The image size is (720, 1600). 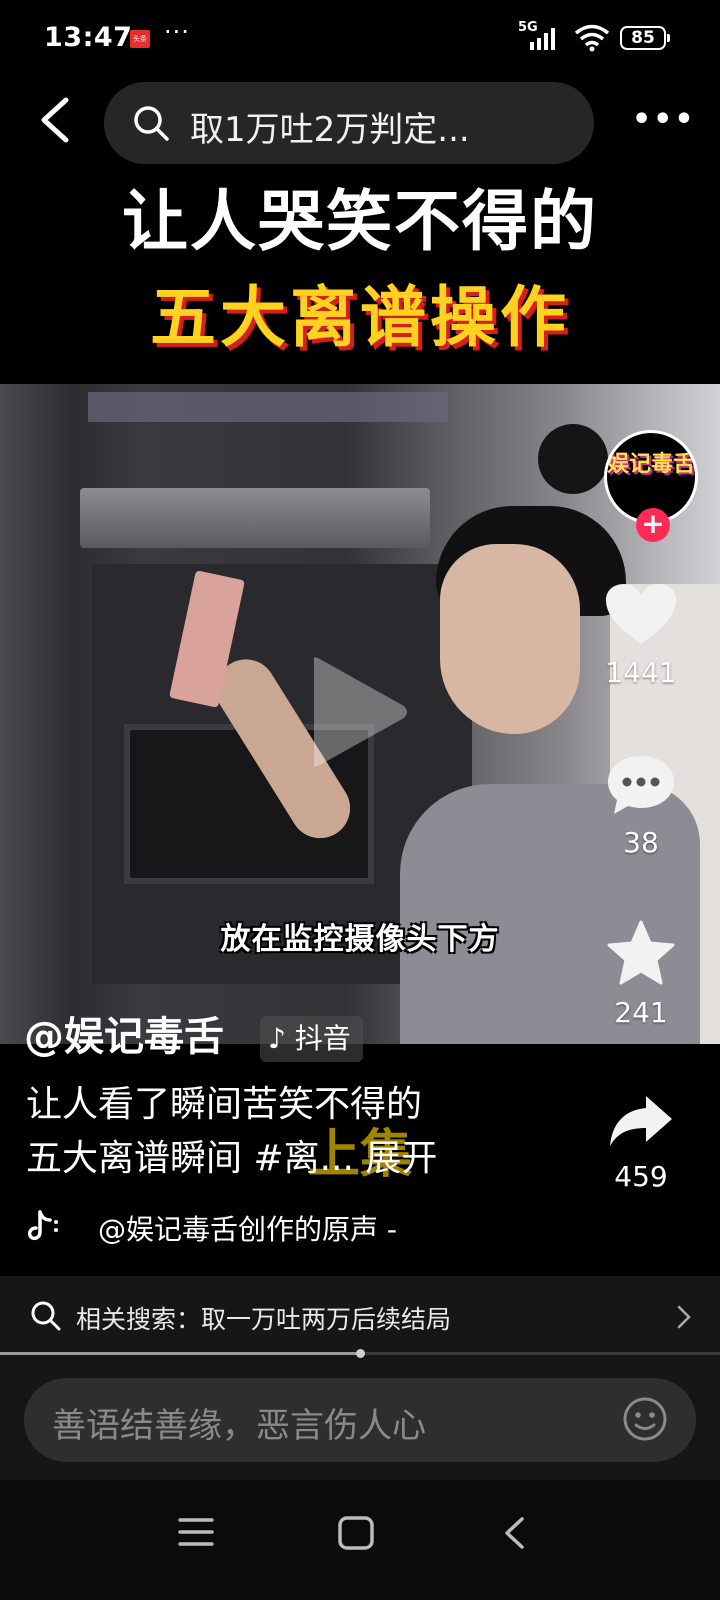 I want to click on comment-placeholder: 善语结善缘，恶言伤人心, so click(x=239, y=1426).